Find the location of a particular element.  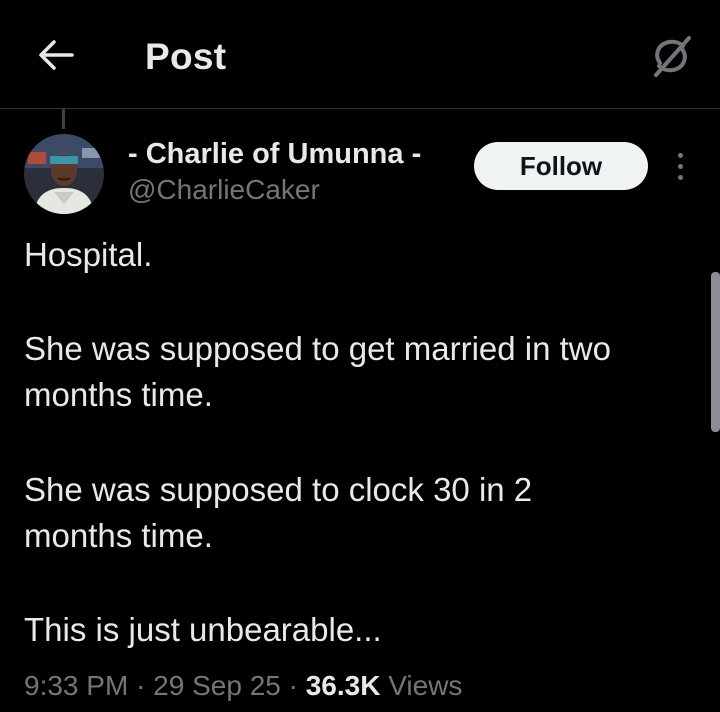

thread-connector-line is located at coordinates (63, 119).